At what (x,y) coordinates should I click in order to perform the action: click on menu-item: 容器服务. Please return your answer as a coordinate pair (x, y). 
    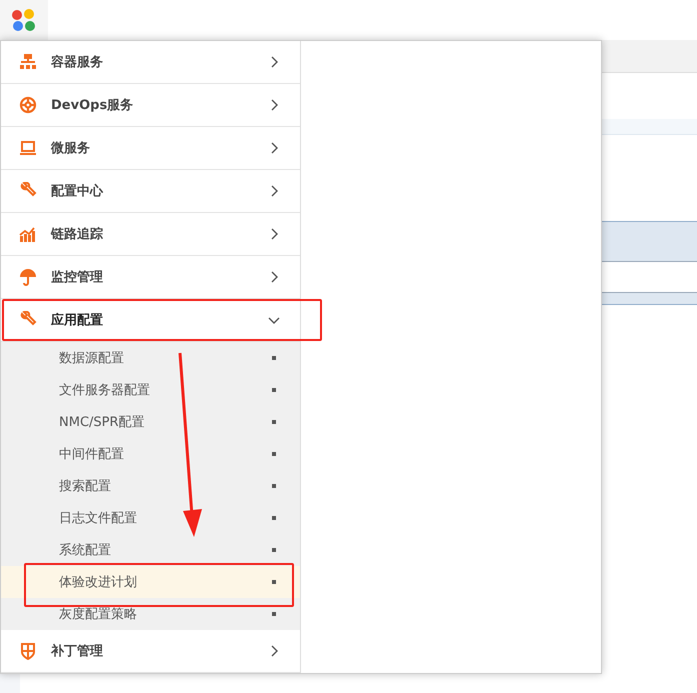
    Looking at the image, I should click on (150, 62).